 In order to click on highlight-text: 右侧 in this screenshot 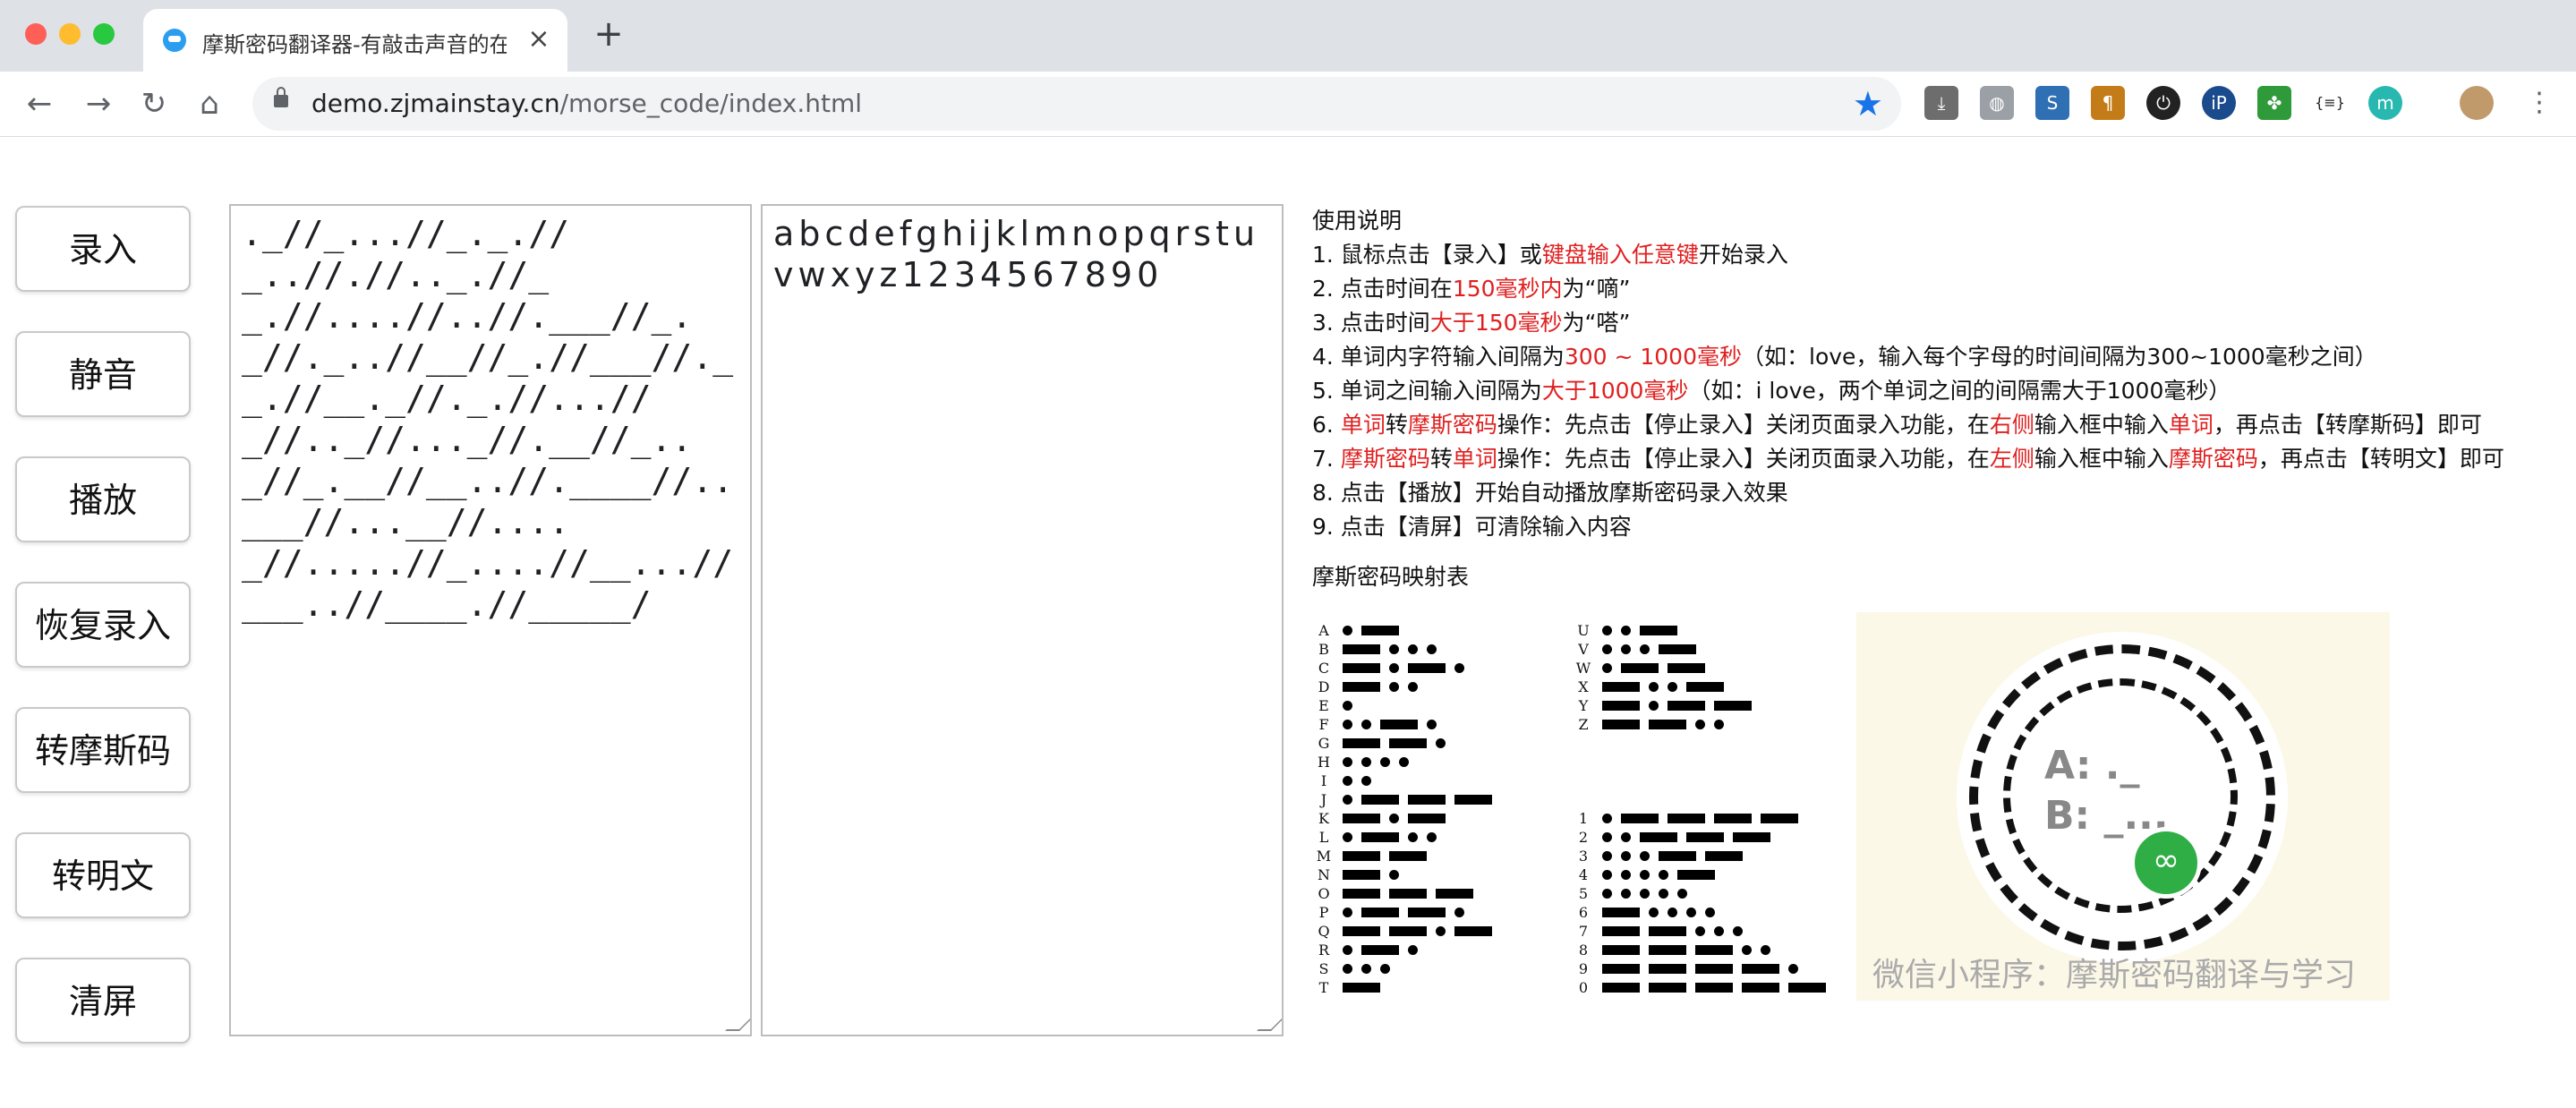, I will do `click(2011, 425)`.